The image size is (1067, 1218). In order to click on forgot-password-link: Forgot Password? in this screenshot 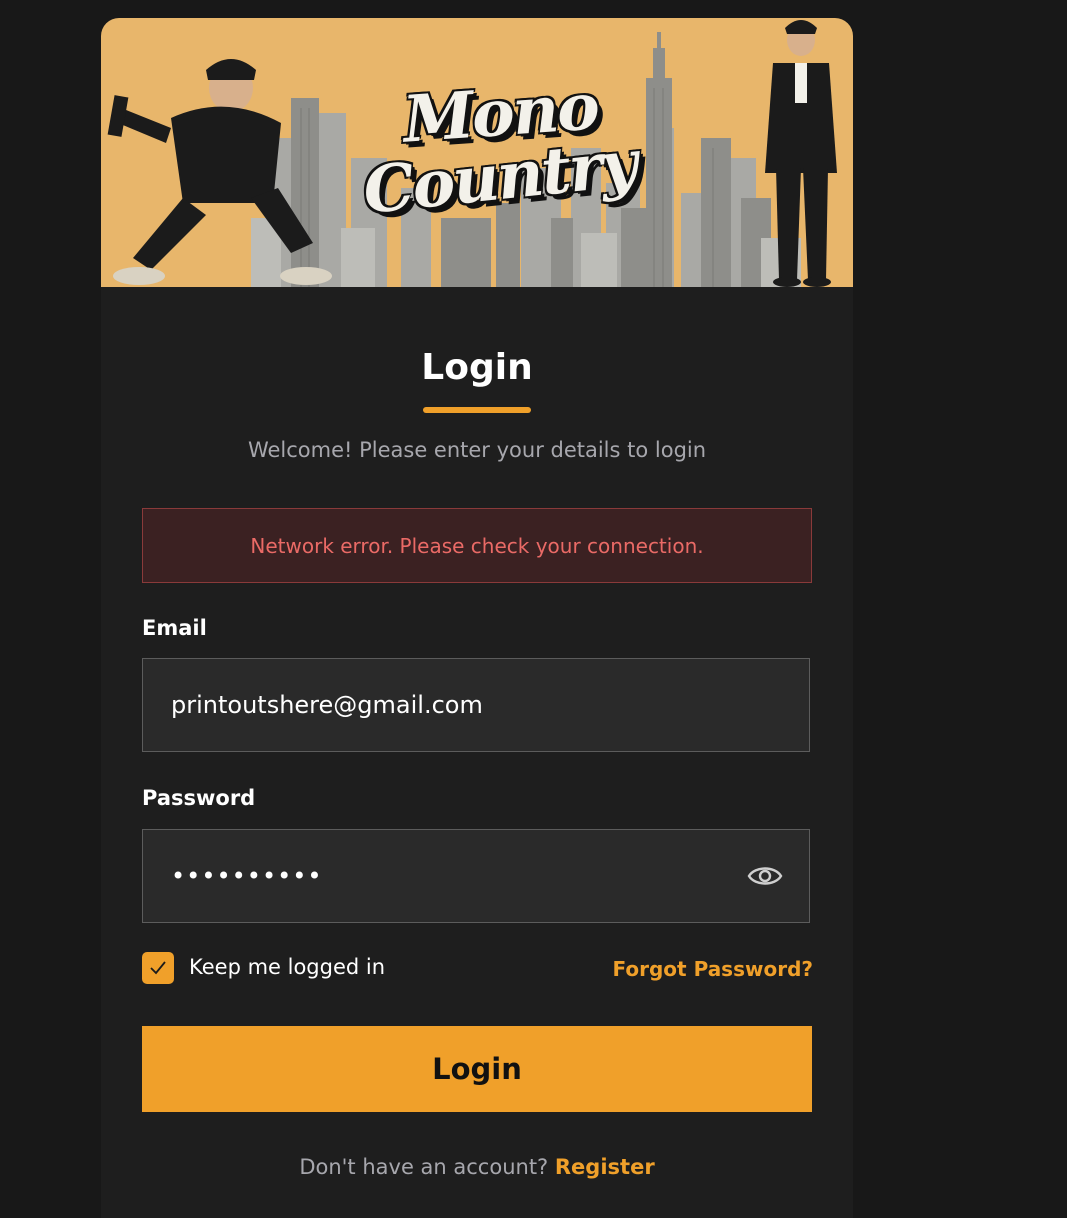, I will do `click(713, 969)`.